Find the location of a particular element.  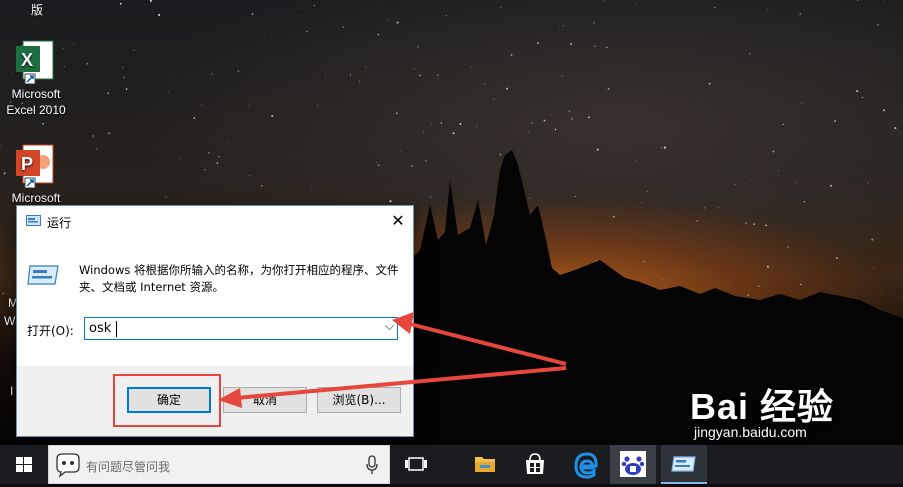

run-taskbar-button is located at coordinates (684, 464).